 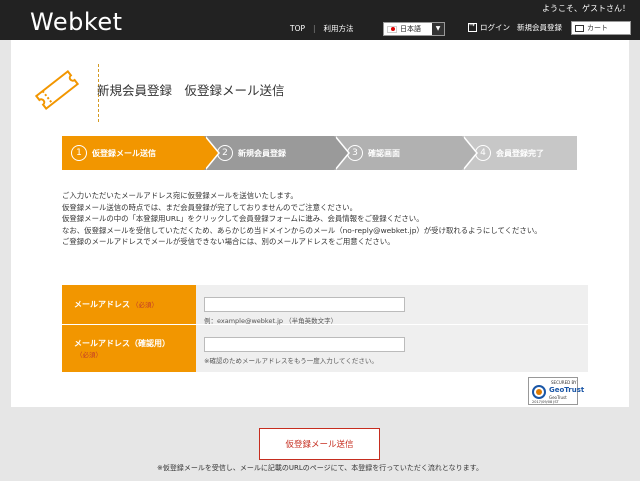 I want to click on header-nav: TOP | 利用方法, so click(x=322, y=28).